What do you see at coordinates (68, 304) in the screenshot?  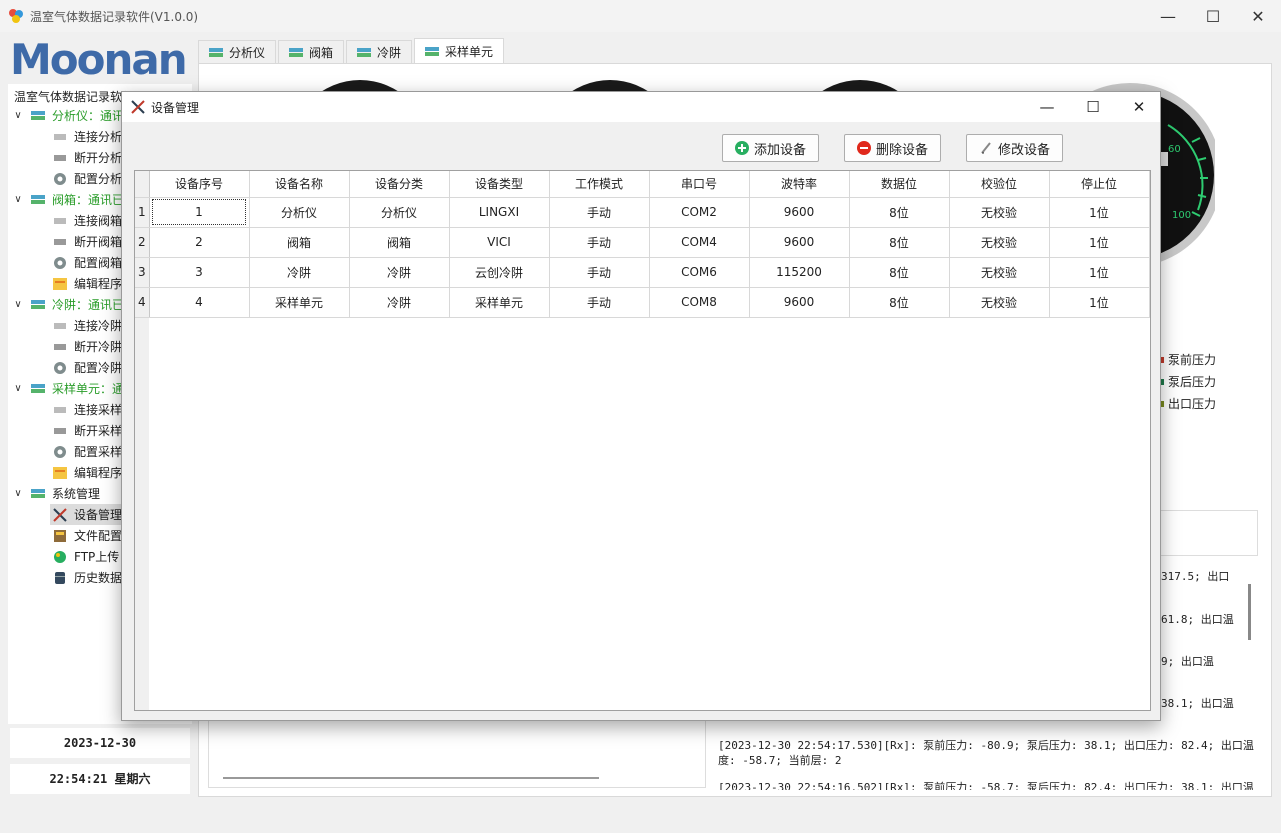 I see `tree-group-coldtrap: ∨ 冷阱：通讯已` at bounding box center [68, 304].